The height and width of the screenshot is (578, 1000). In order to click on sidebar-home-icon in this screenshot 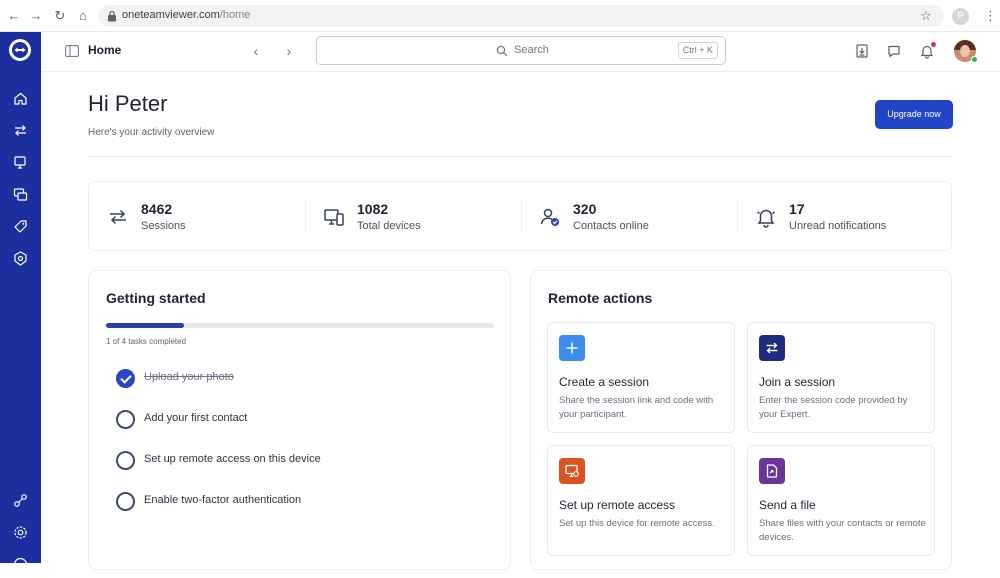, I will do `click(20, 98)`.